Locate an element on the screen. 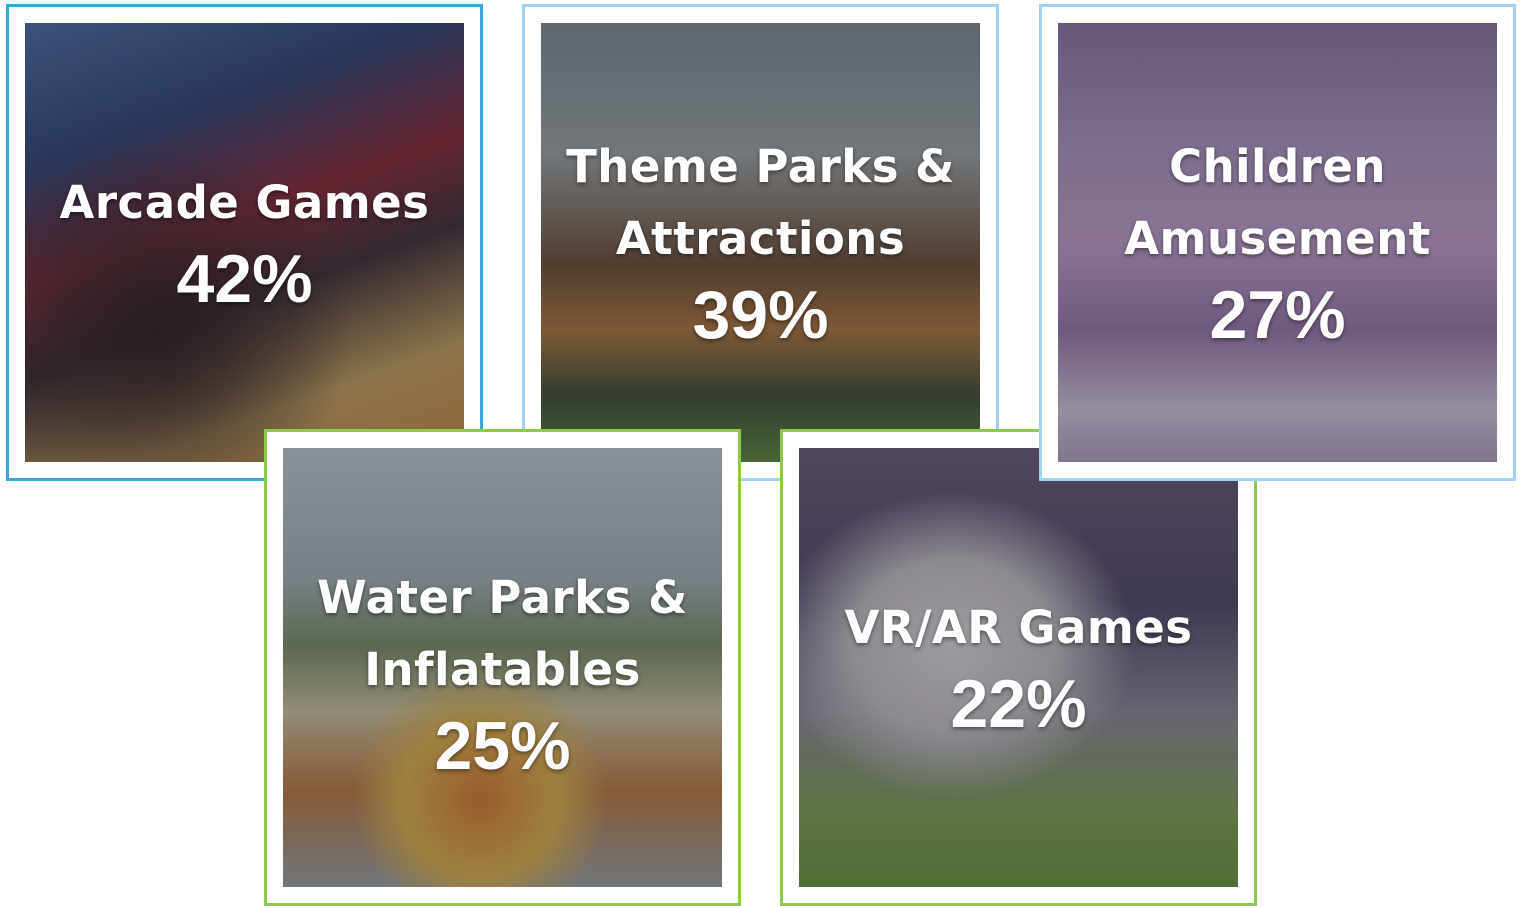 This screenshot has width=1521, height=906. tile-caption: Children Amusement 27% is located at coordinates (1277, 243).